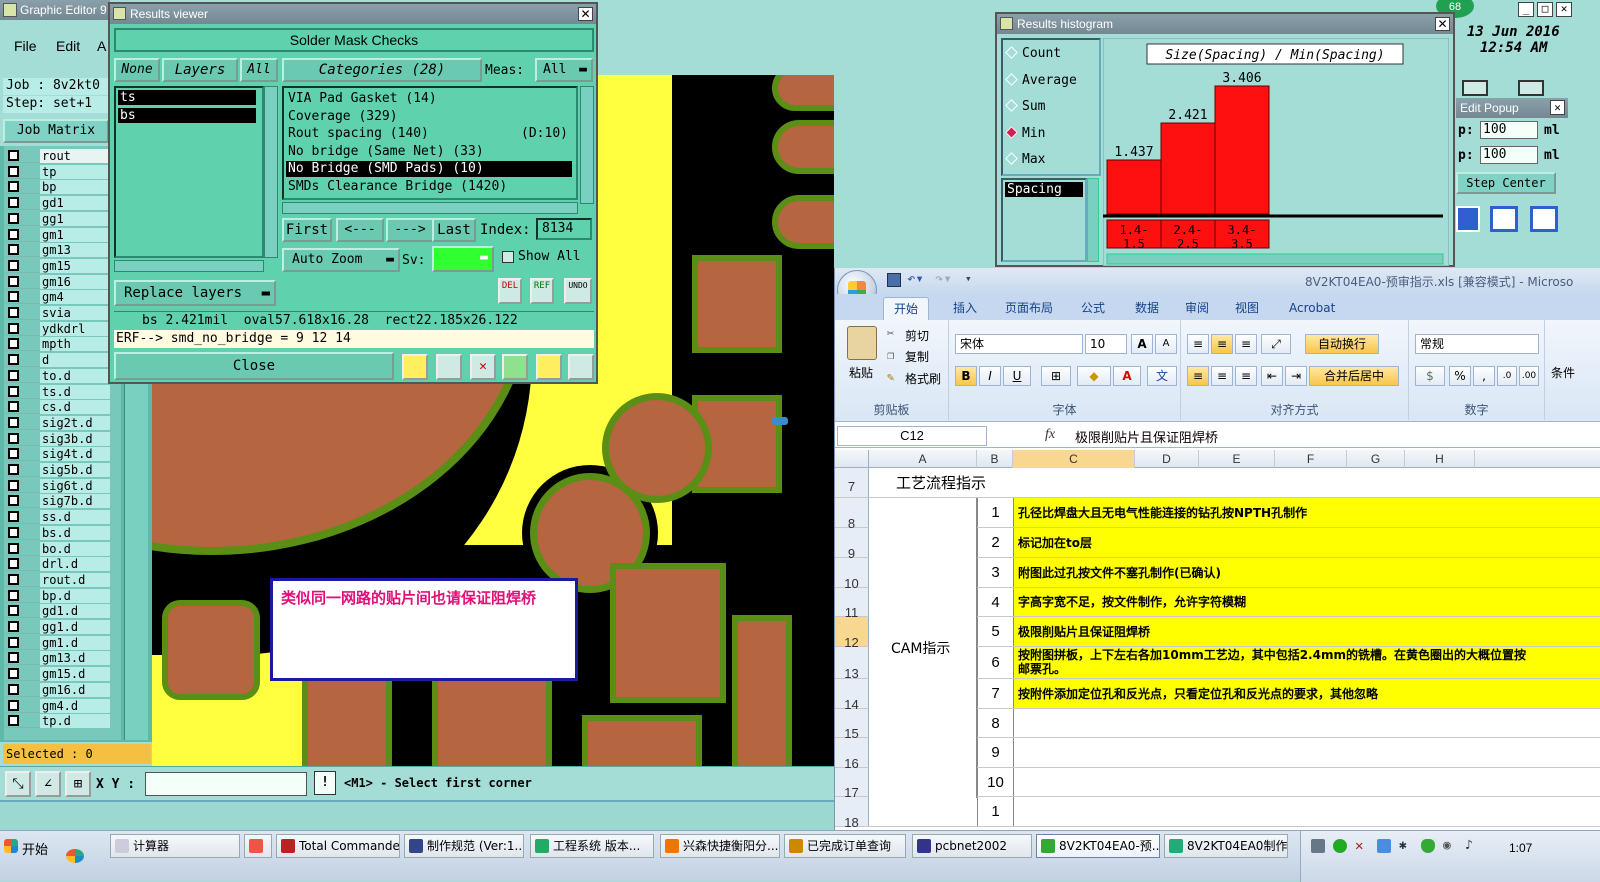 The image size is (1600, 882). Describe the element at coordinates (429, 152) in the screenshot. I see `category-item: No bridge (Same Net) (33)` at that location.